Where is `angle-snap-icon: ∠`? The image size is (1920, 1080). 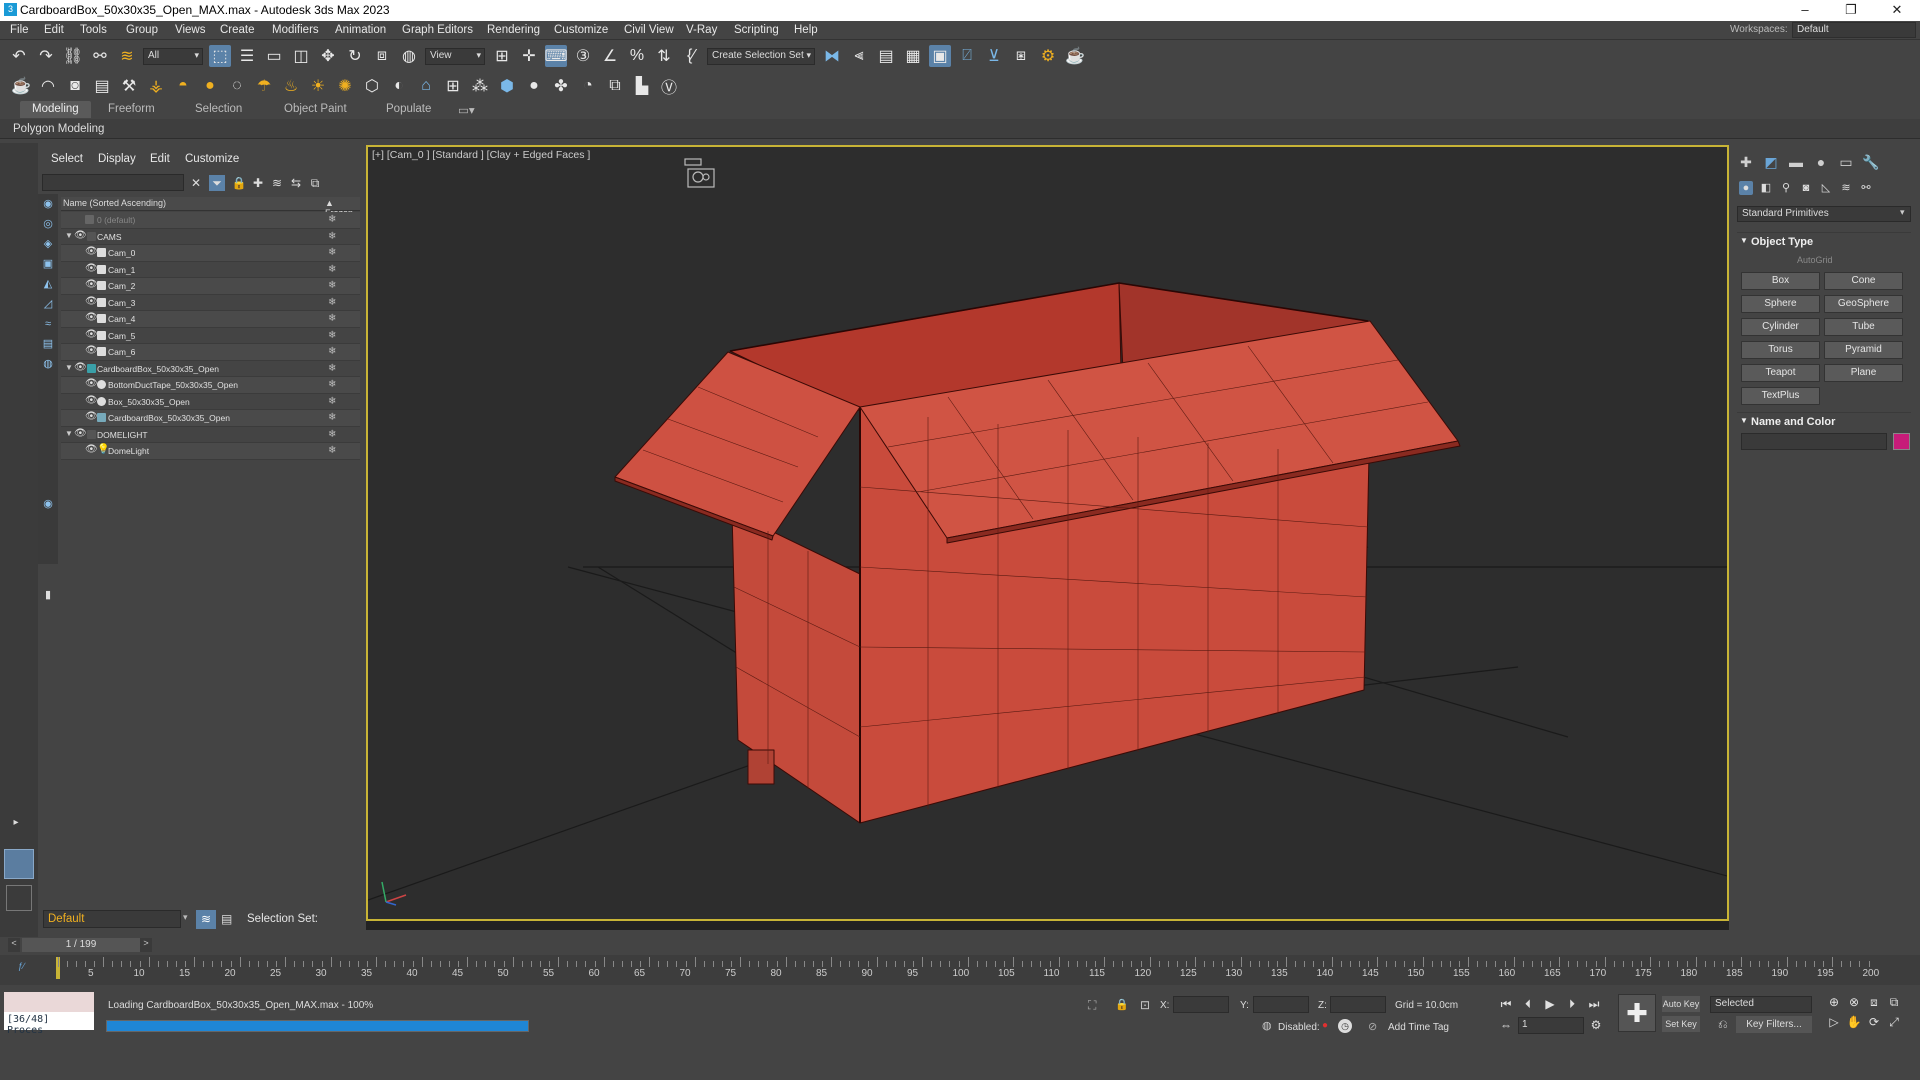
angle-snap-icon: ∠ is located at coordinates (610, 56).